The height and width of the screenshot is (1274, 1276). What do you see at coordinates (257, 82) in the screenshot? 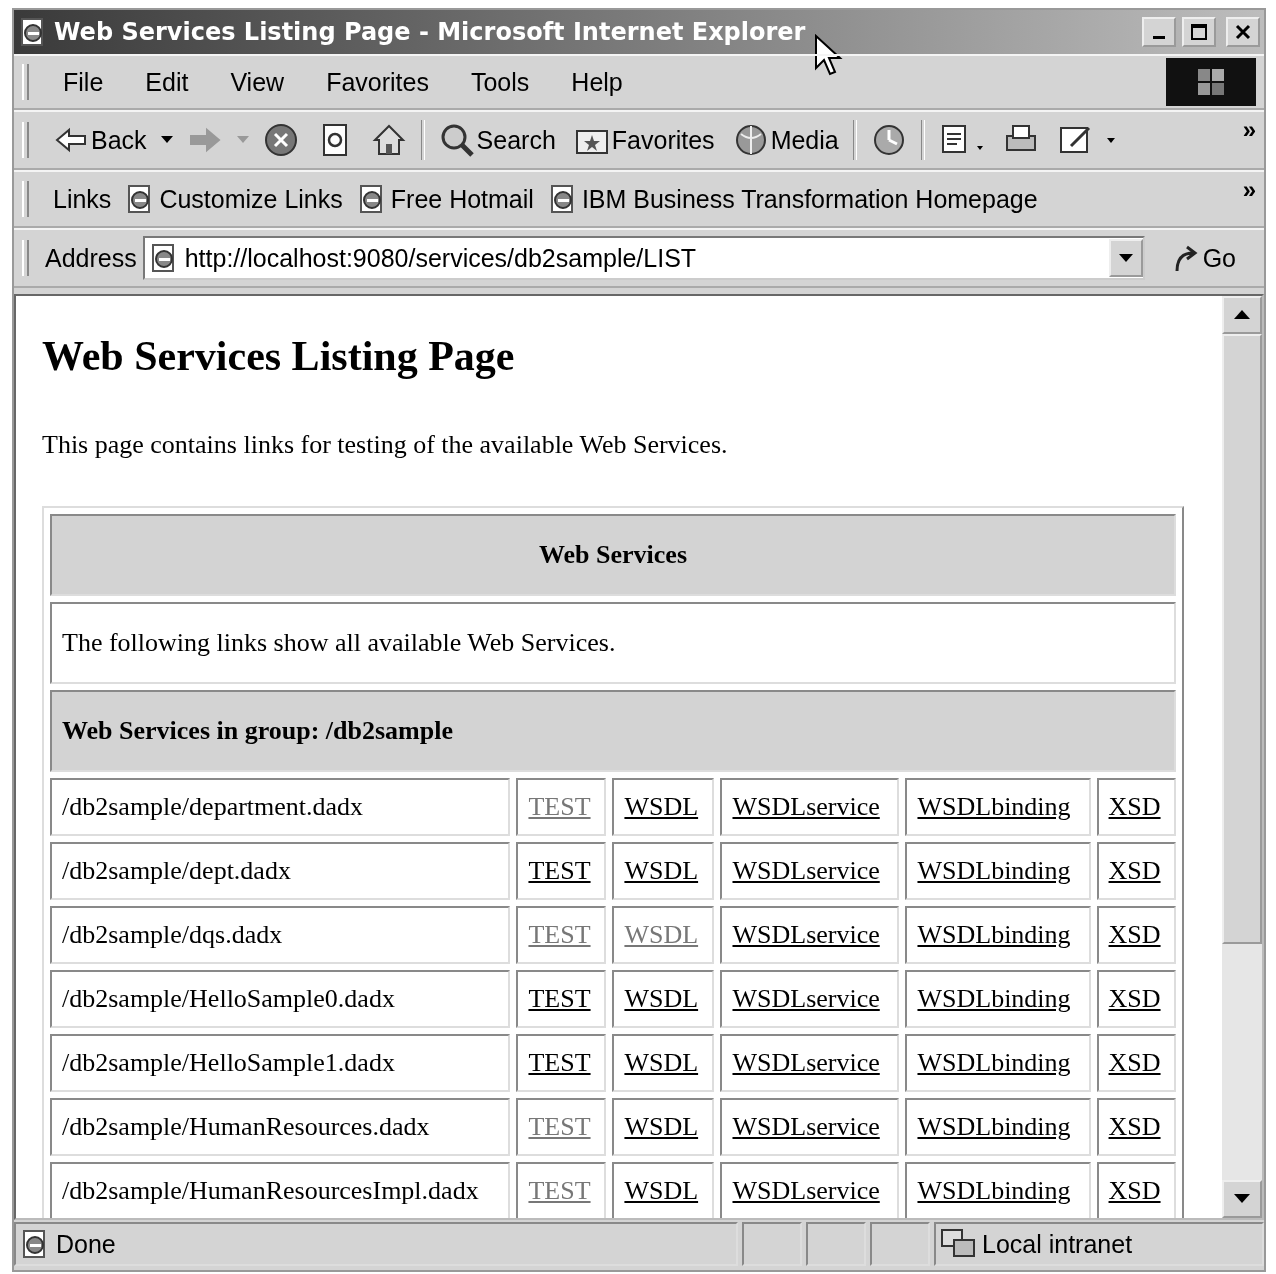
I see `menu-item: View` at bounding box center [257, 82].